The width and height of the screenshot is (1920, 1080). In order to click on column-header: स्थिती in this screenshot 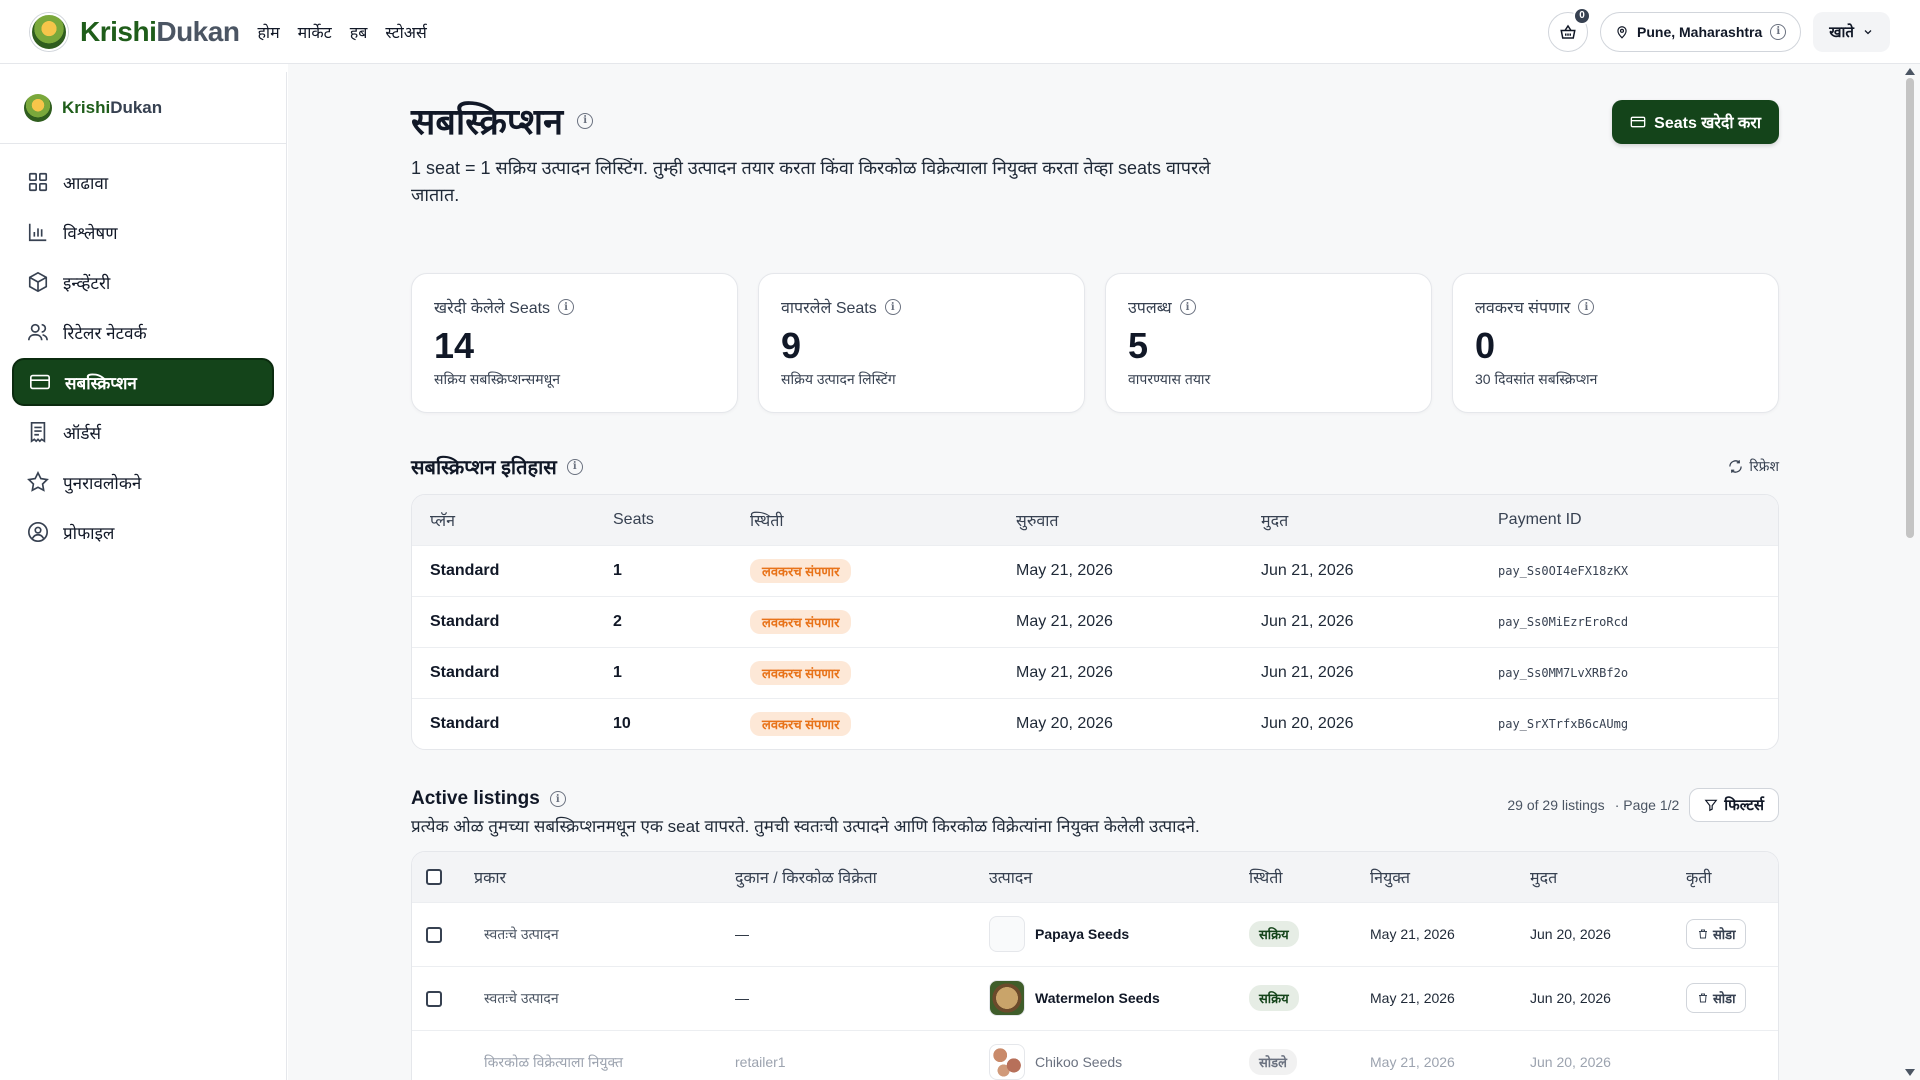, I will do `click(1266, 878)`.